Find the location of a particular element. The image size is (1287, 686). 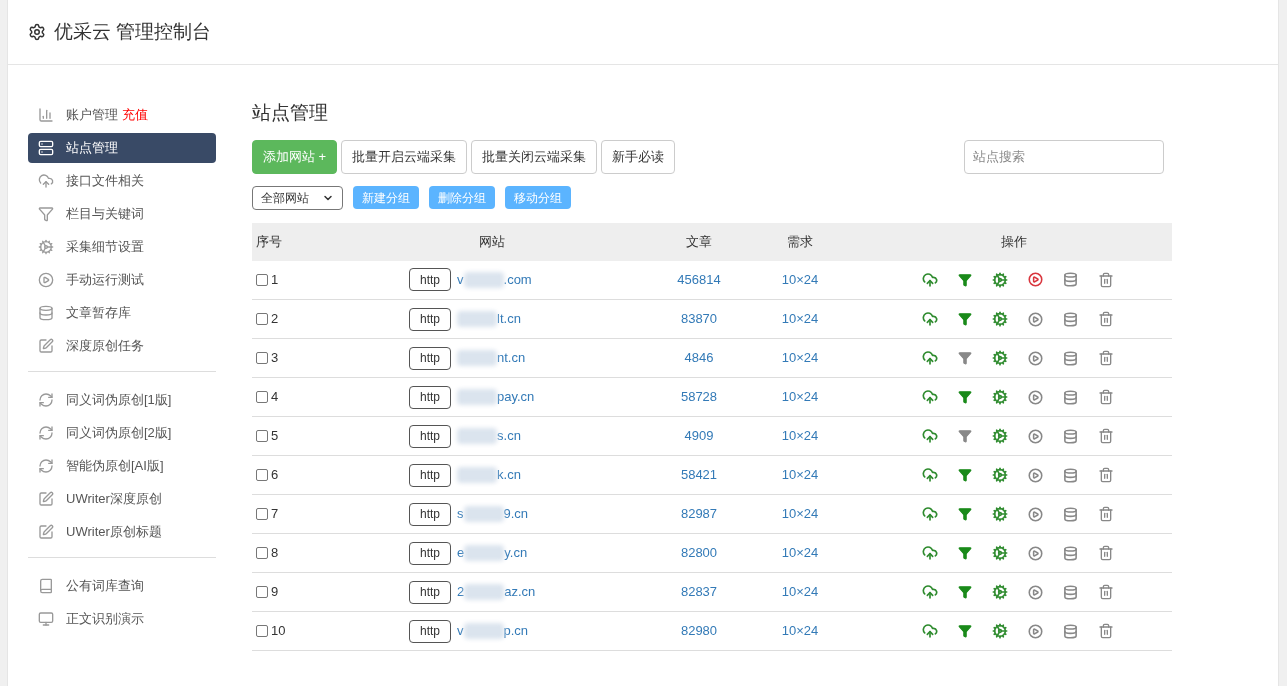

site-domain: 2 az.cn is located at coordinates (496, 592).